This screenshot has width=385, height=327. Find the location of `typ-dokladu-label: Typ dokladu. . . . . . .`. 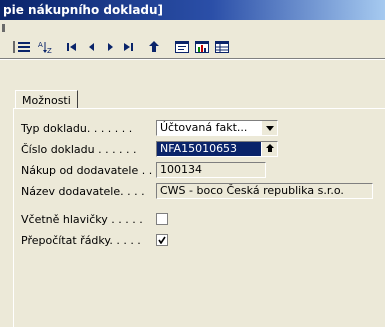

typ-dokladu-label: Typ dokladu. . . . . . . is located at coordinates (77, 128).